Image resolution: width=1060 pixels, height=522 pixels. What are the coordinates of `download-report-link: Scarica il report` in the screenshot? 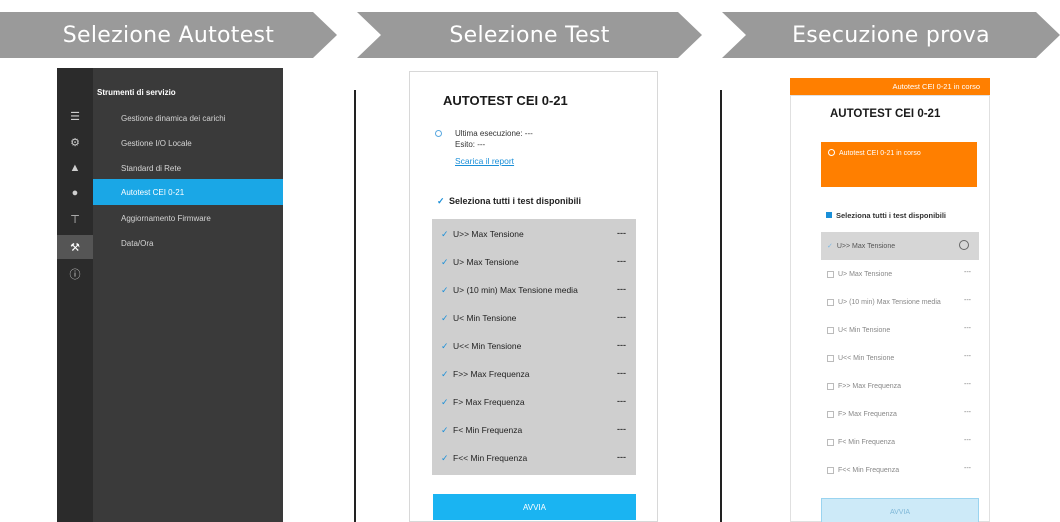 It's located at (484, 161).